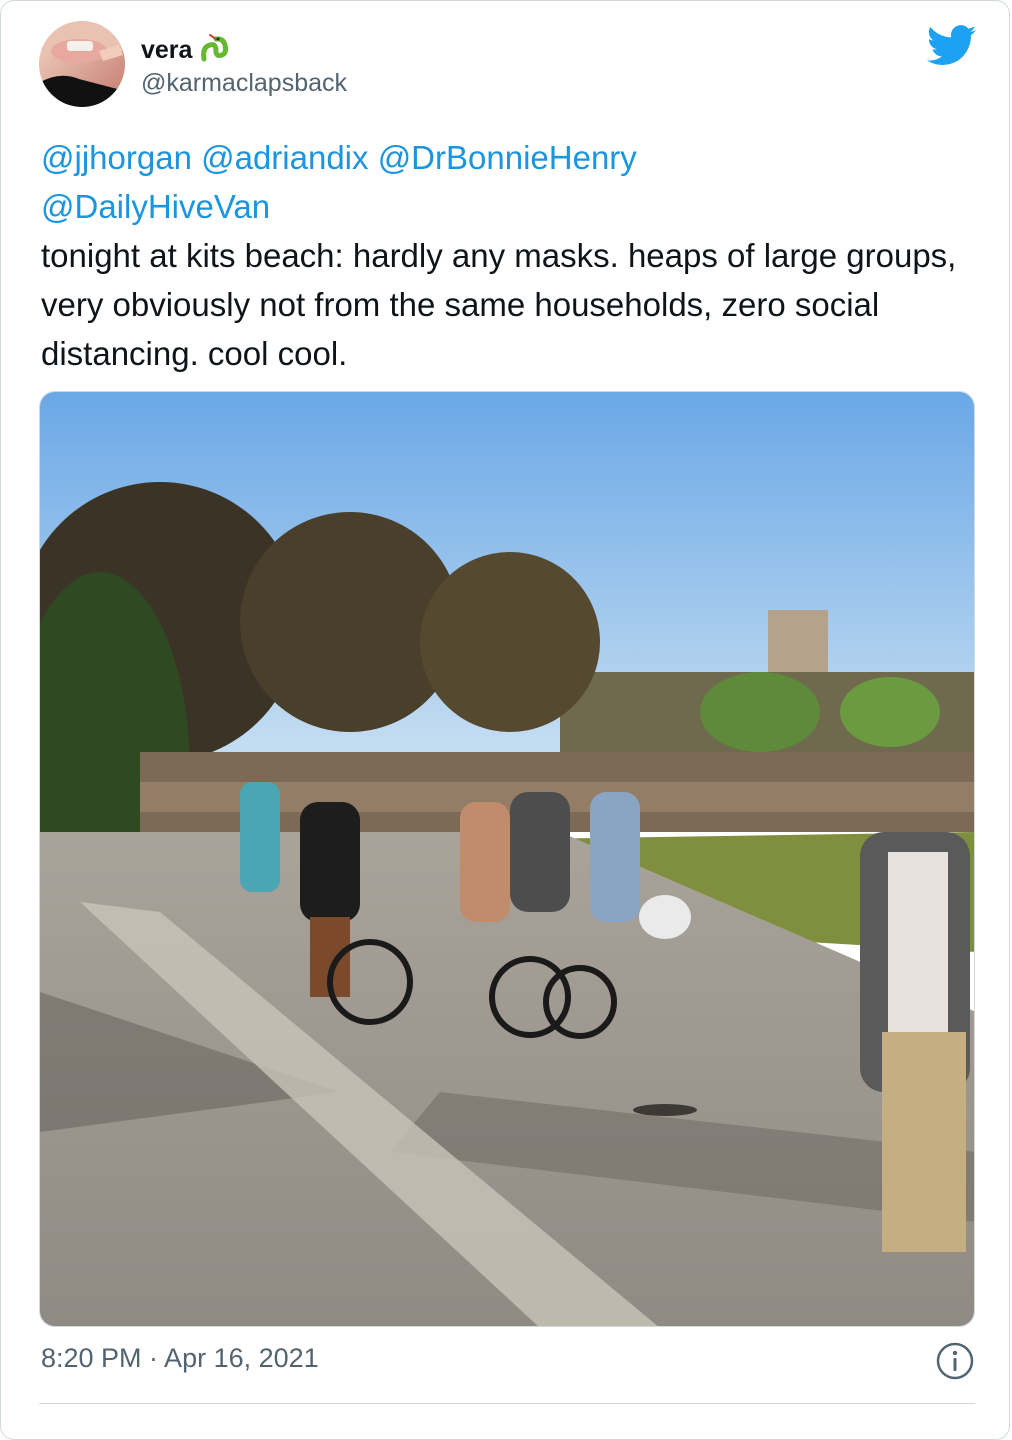 This screenshot has height=1440, width=1012. Describe the element at coordinates (116, 157) in the screenshot. I see `mention-link: @jjhorgan` at that location.